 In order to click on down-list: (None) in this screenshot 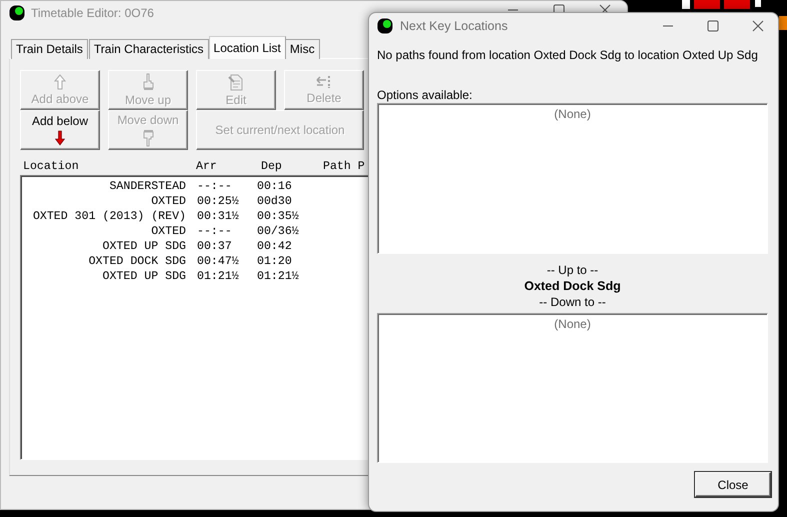, I will do `click(572, 388)`.